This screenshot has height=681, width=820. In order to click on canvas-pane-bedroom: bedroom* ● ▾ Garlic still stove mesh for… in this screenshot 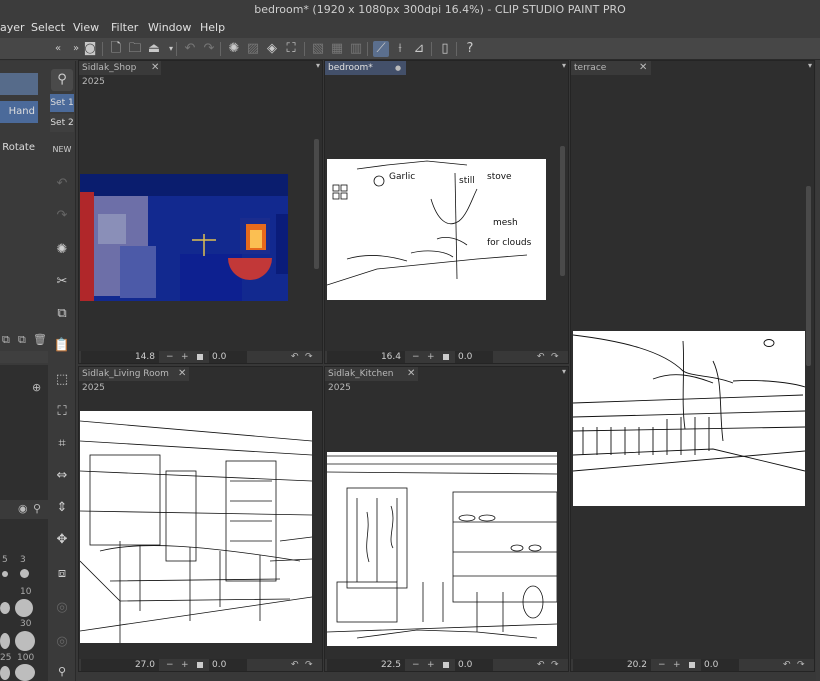, I will do `click(446, 212)`.